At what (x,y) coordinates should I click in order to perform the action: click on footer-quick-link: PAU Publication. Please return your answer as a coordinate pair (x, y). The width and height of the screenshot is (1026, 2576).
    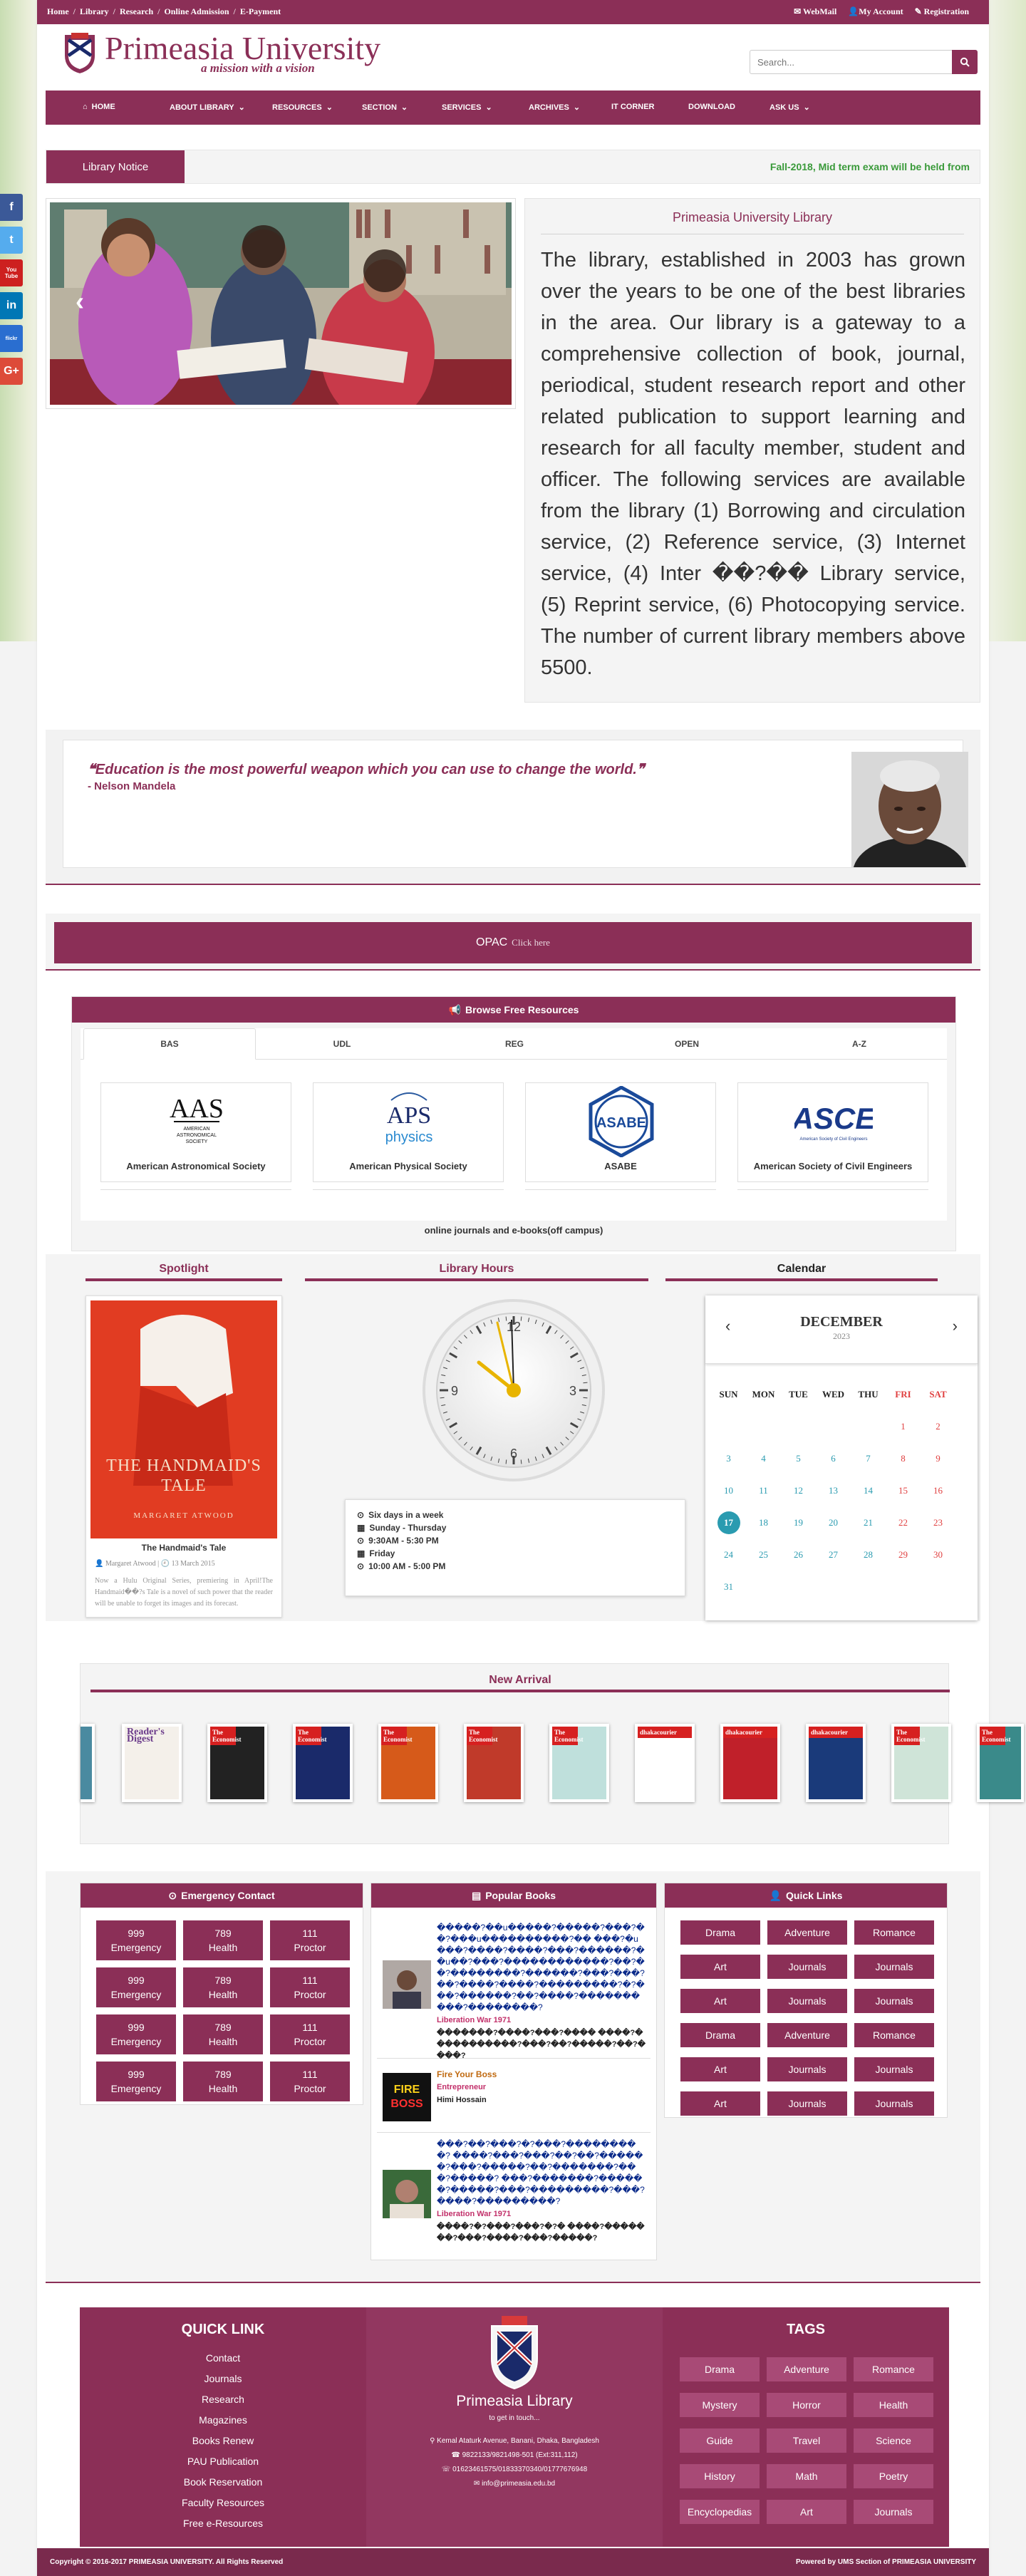
    Looking at the image, I should click on (223, 2462).